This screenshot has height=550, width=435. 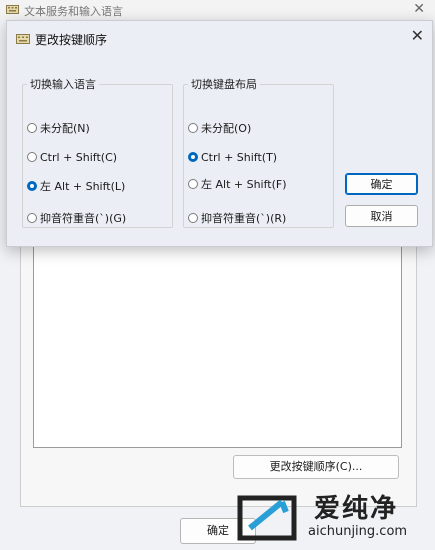 I want to click on radio-label: 抑音符重音(`)(G), so click(x=83, y=218).